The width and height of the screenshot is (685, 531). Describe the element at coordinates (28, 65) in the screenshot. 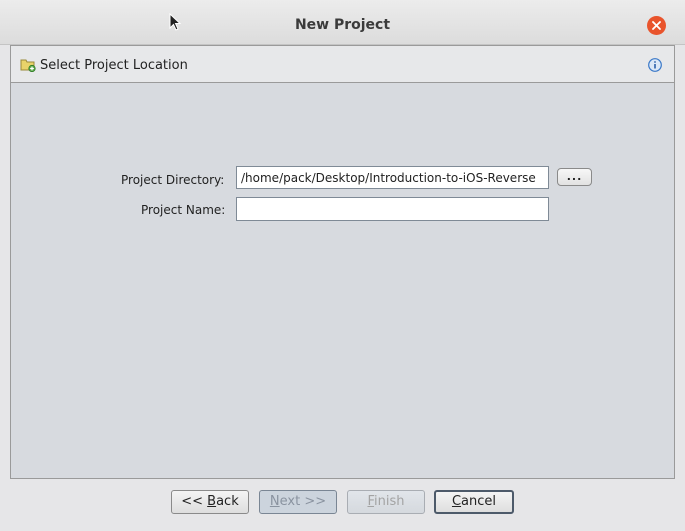

I see `folder-add-icon` at that location.